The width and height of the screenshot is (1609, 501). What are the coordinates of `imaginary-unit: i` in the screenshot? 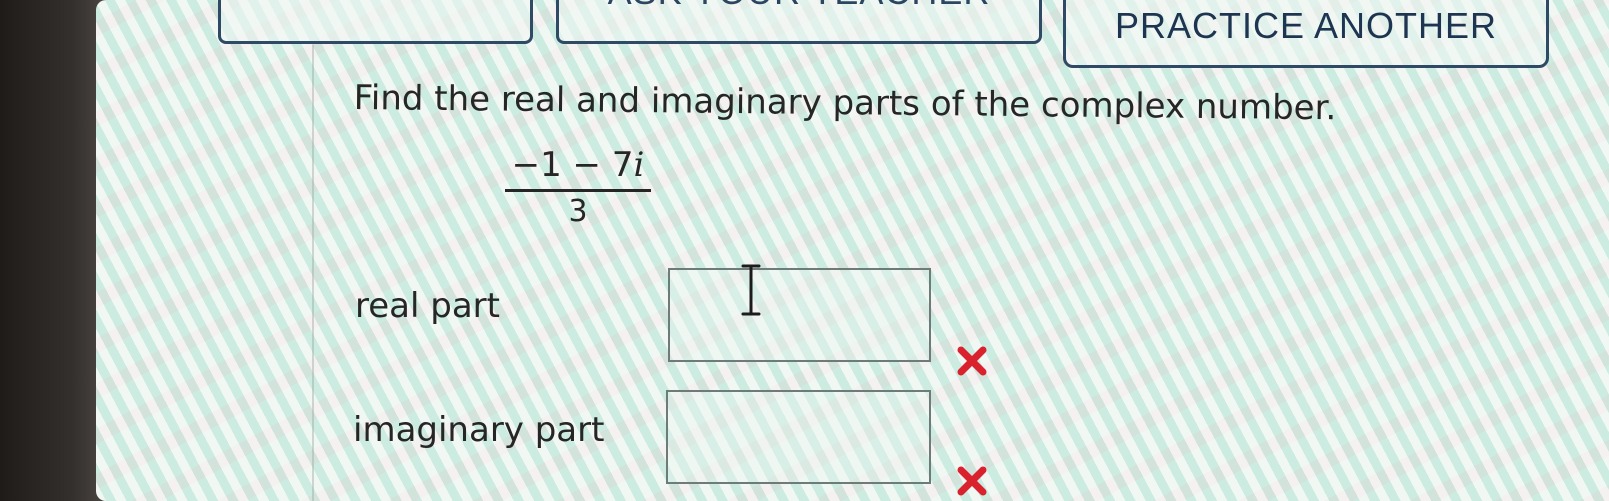 It's located at (639, 165).